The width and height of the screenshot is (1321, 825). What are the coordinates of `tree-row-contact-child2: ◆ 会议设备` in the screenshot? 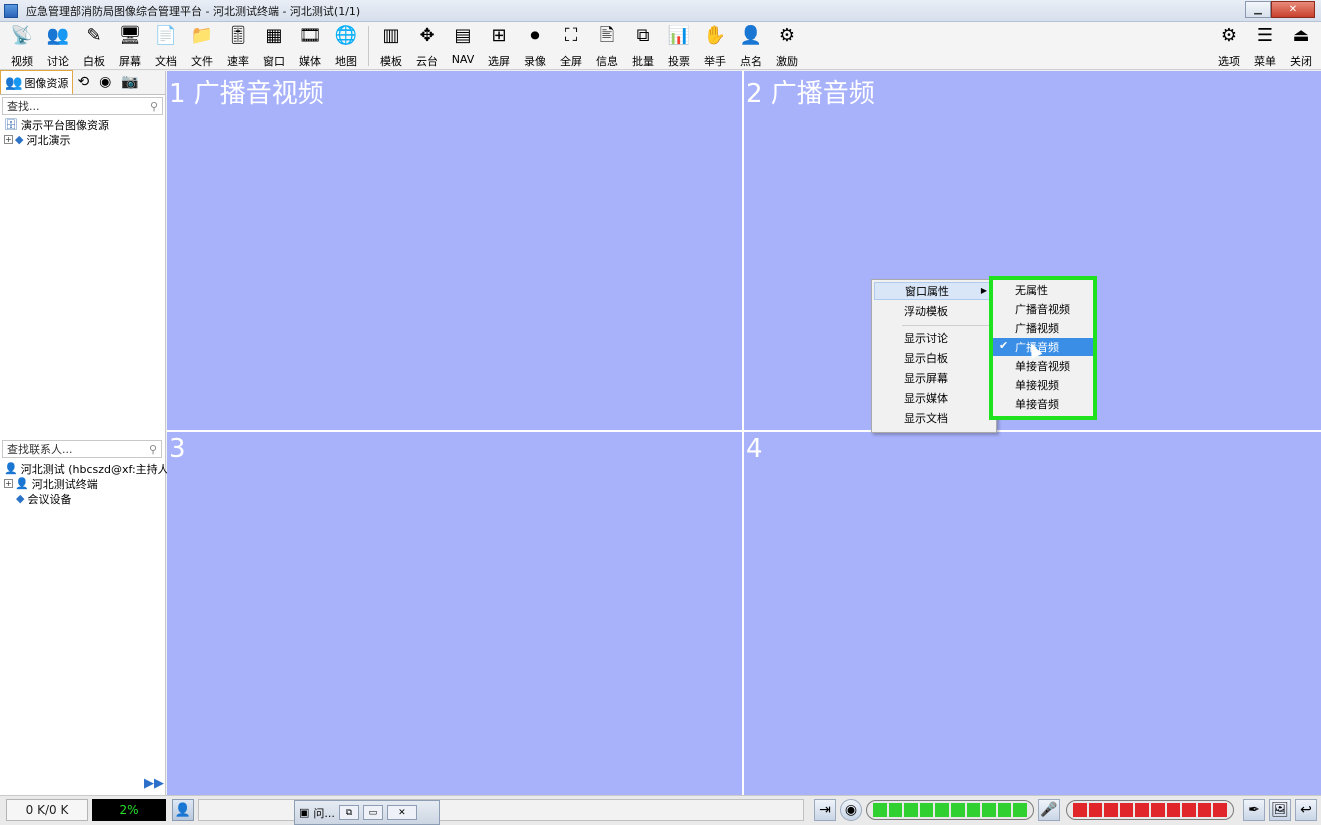 It's located at (88, 498).